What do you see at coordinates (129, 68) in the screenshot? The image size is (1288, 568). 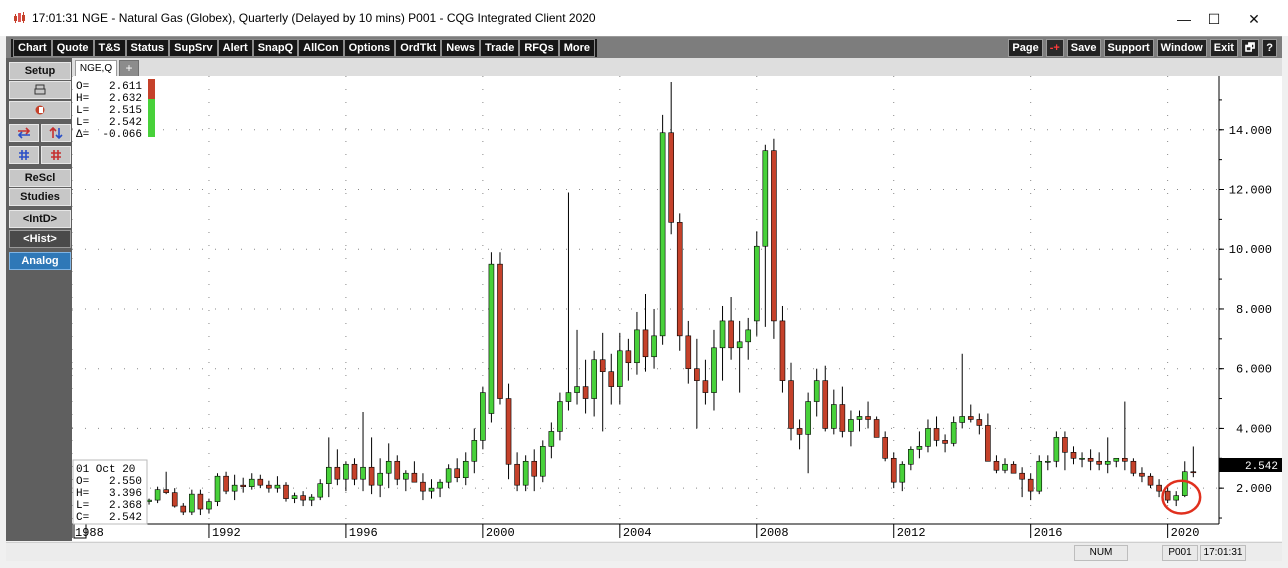 I see `add-tab-button: +` at bounding box center [129, 68].